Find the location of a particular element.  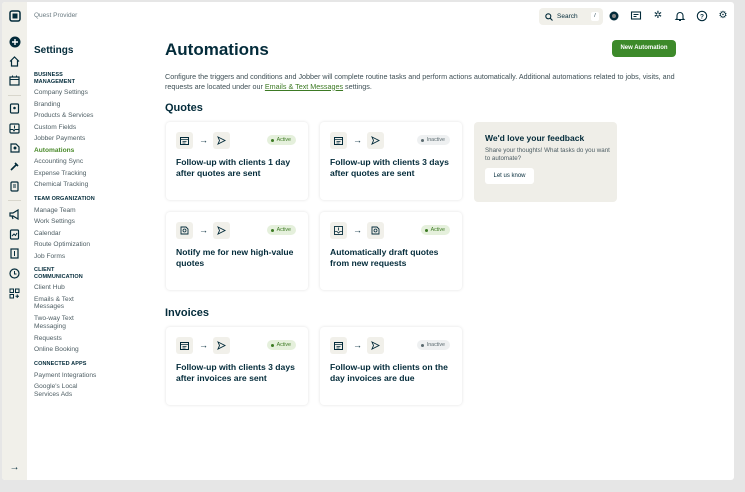

nav-item-company-settings: Company Settings is located at coordinates (89, 93).